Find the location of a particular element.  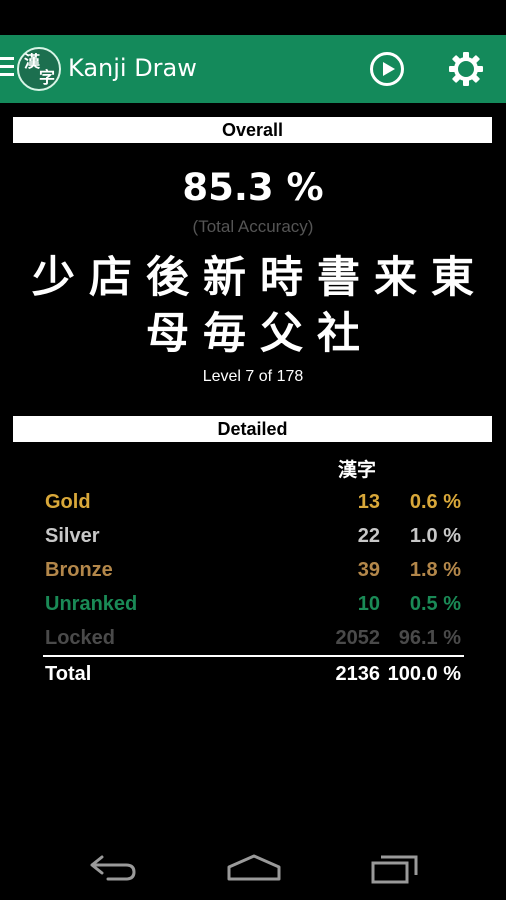

row-percent: 1.8 % is located at coordinates (435, 570).